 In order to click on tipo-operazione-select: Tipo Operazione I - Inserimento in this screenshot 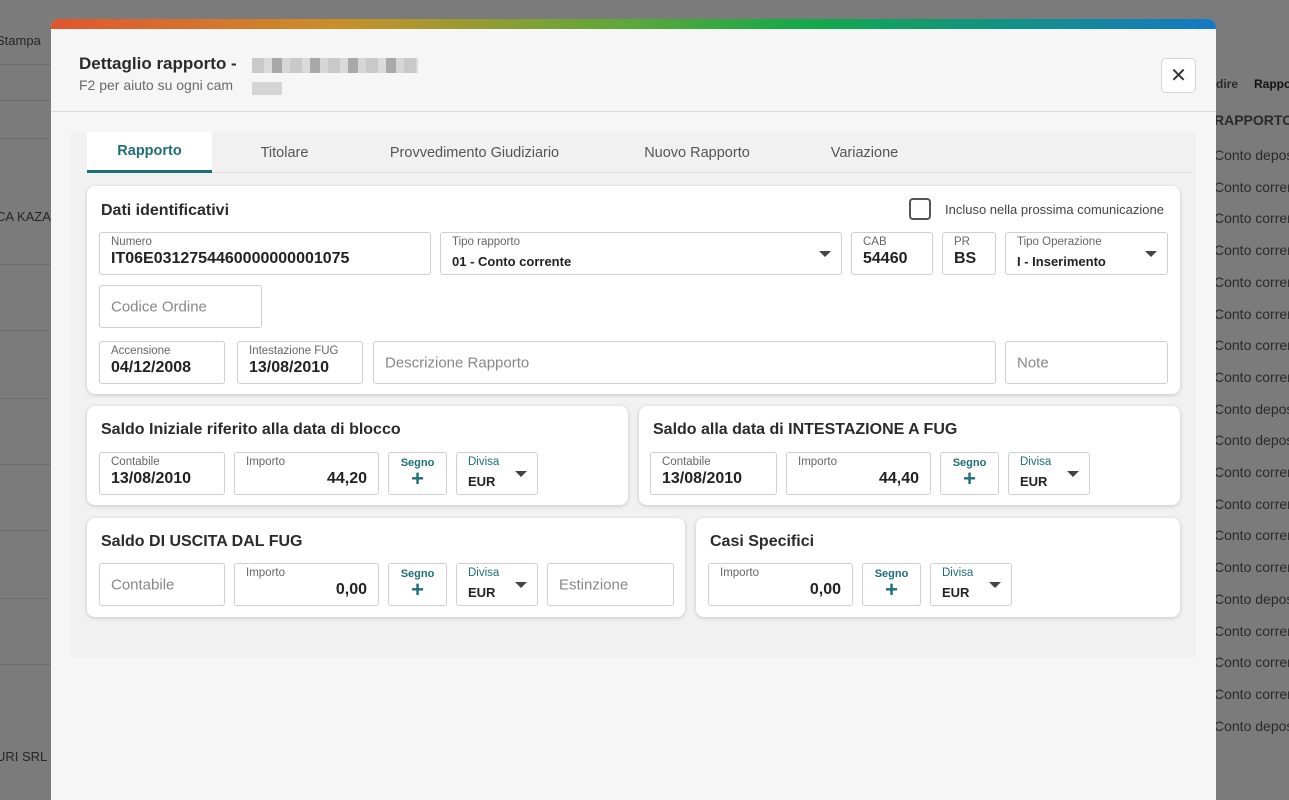, I will do `click(1086, 253)`.